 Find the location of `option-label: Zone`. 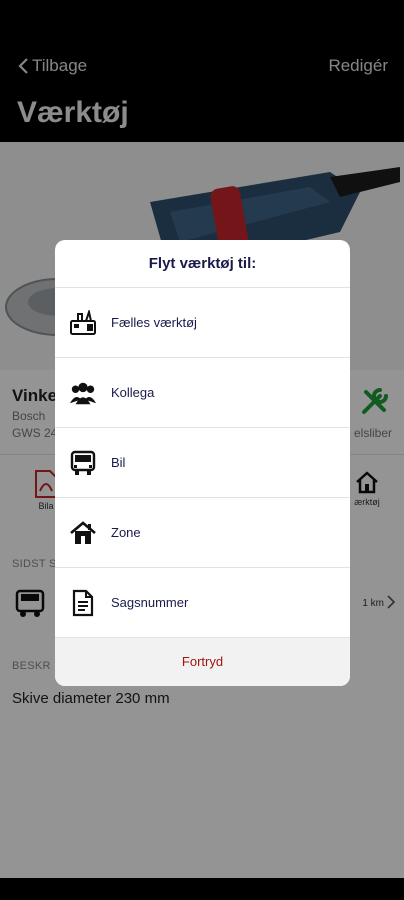

option-label: Zone is located at coordinates (126, 532).